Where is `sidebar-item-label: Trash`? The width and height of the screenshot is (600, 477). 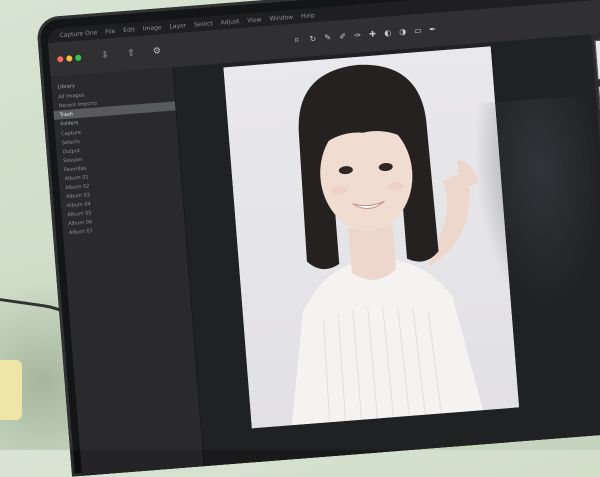 sidebar-item-label: Trash is located at coordinates (66, 114).